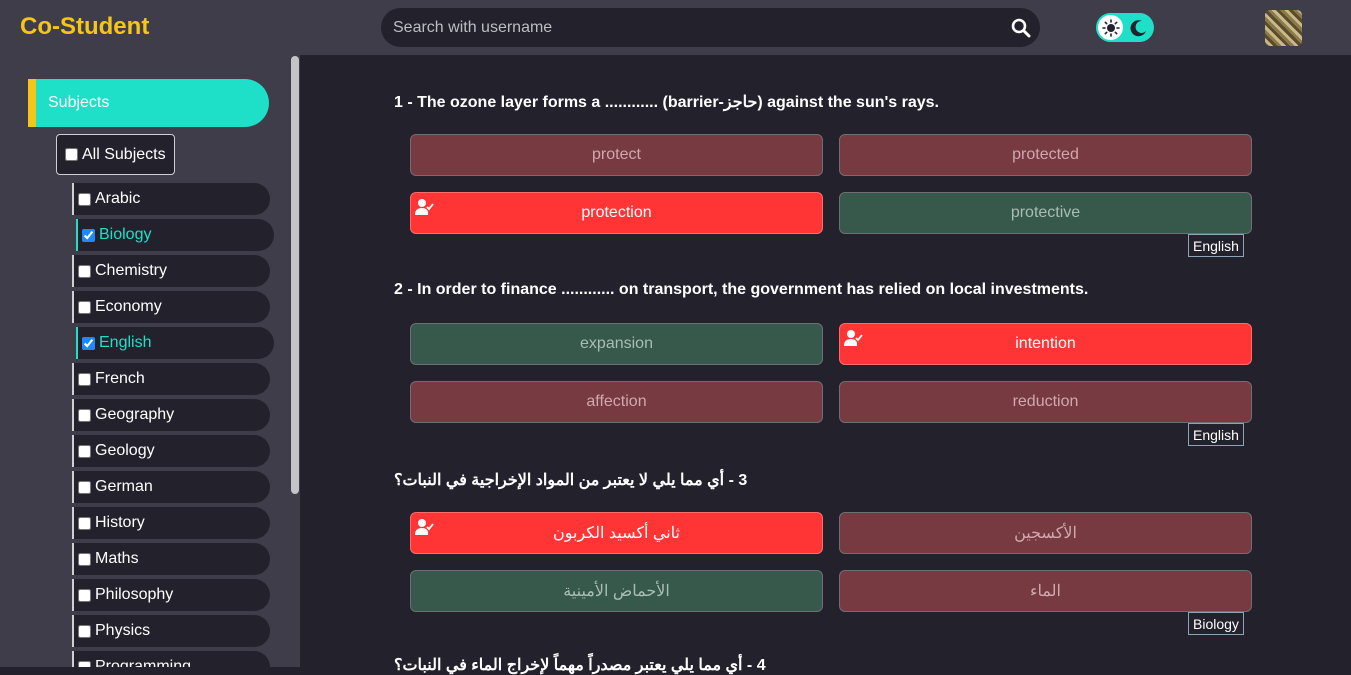 The height and width of the screenshot is (675, 1351). Describe the element at coordinates (171, 559) in the screenshot. I see `sidebar-item-maths: Maths` at that location.